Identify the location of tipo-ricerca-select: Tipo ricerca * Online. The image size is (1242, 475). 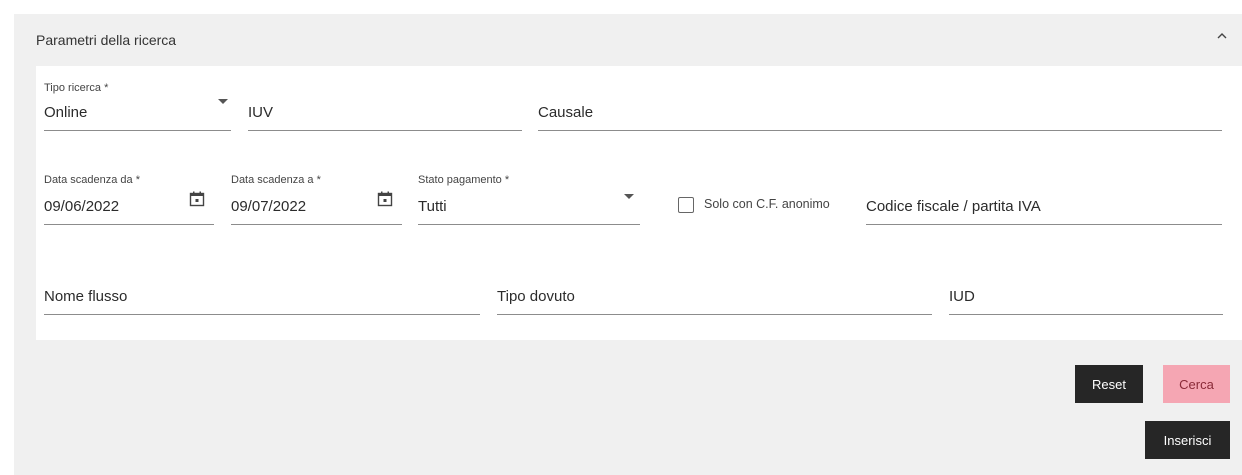
(137, 105).